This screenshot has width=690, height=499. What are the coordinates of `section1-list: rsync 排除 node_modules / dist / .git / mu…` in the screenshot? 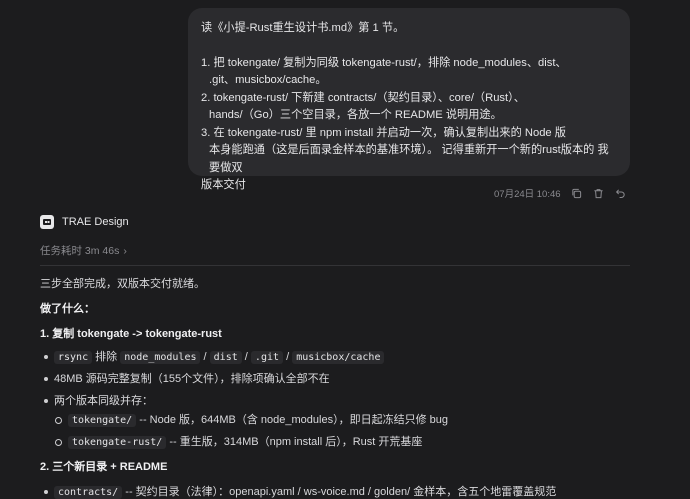 It's located at (212, 381).